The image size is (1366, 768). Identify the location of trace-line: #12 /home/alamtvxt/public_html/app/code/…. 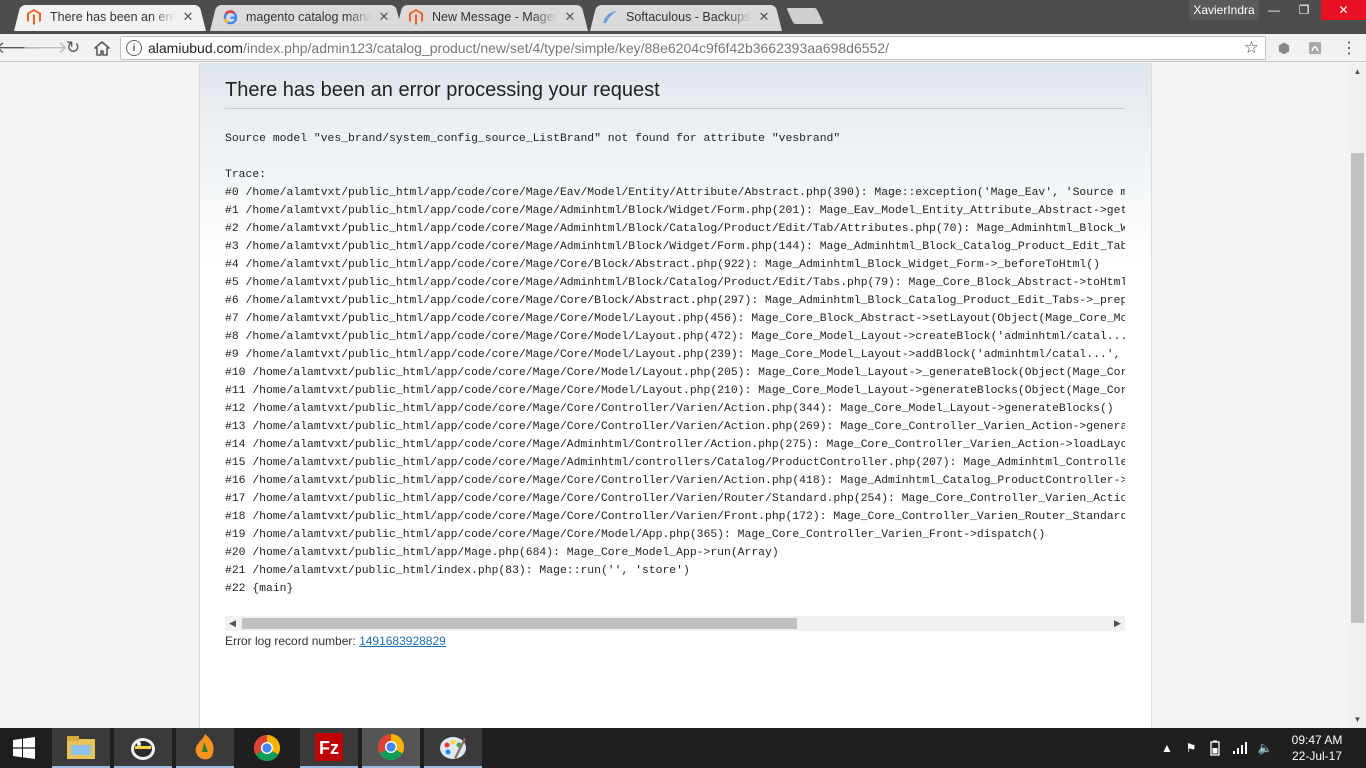
(669, 409).